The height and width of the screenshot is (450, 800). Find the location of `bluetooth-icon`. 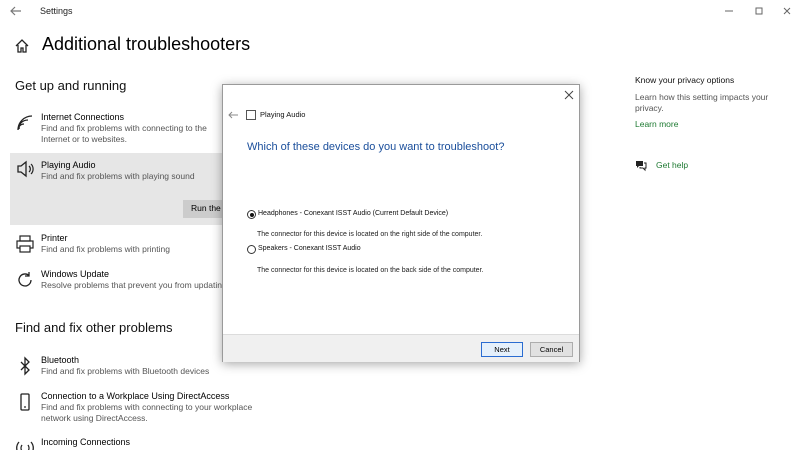

bluetooth-icon is located at coordinates (25, 366).